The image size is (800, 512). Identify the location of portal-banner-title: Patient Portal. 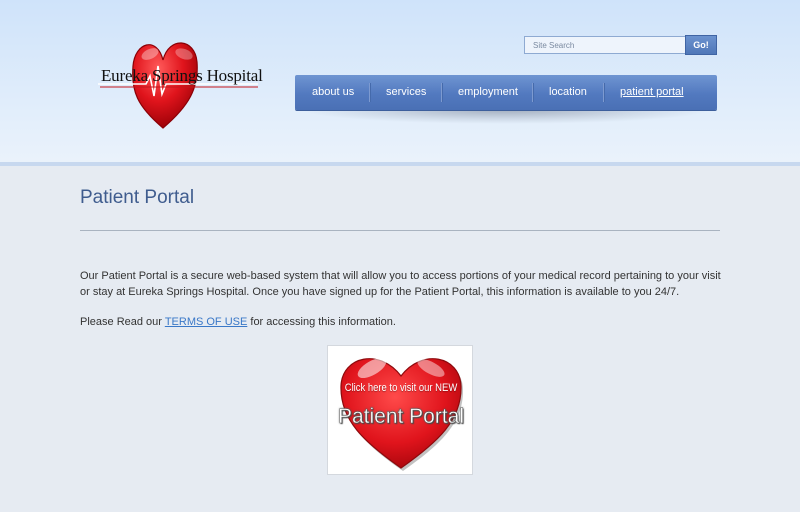
(401, 416).